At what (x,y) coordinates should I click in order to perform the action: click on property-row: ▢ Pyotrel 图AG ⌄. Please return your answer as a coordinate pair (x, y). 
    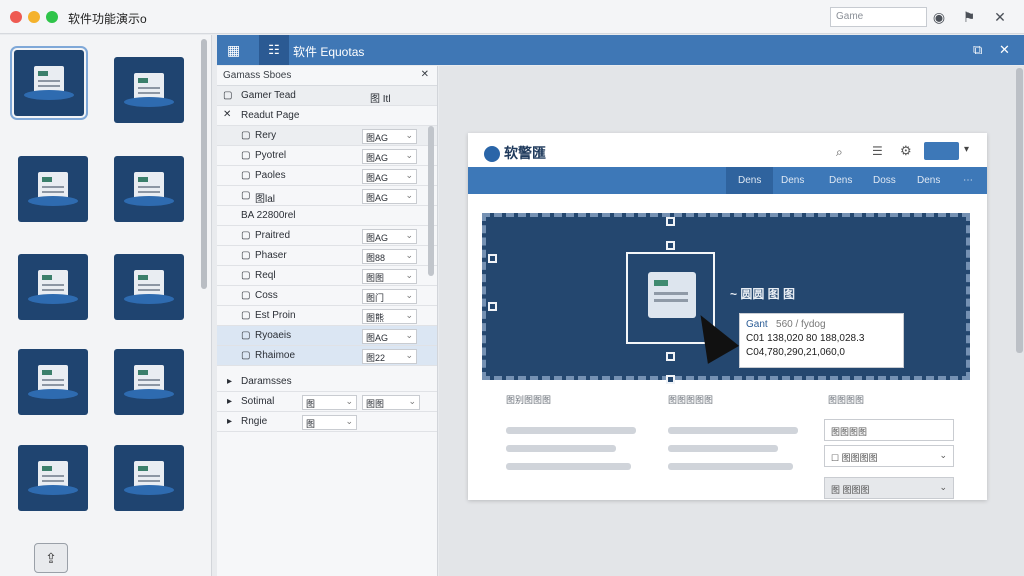
    Looking at the image, I should click on (327, 156).